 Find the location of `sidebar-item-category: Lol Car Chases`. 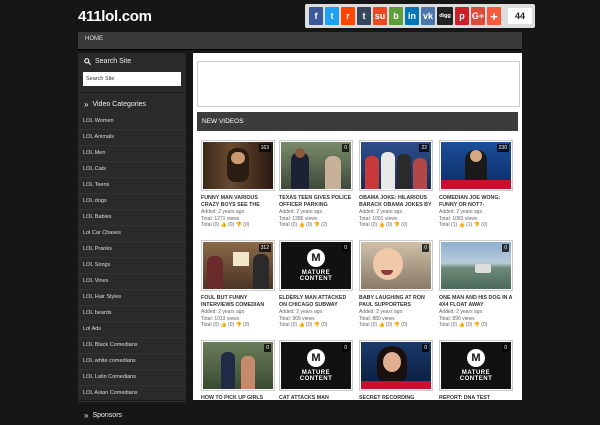

sidebar-item-category: Lol Car Chases is located at coordinates (132, 234).